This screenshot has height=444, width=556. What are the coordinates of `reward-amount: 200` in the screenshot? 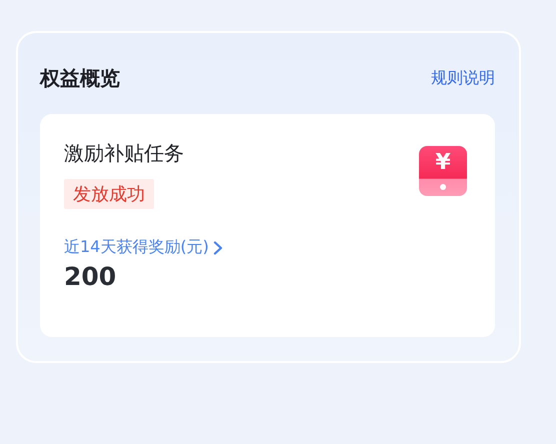 It's located at (90, 276).